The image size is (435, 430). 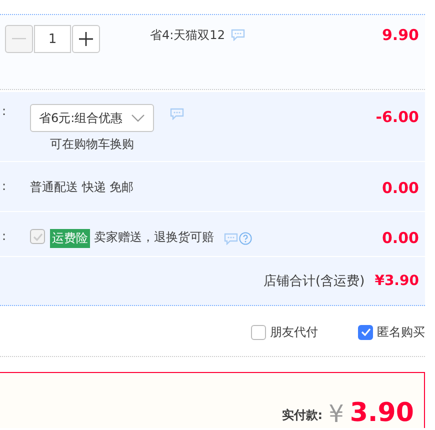 I want to click on plus-icon, so click(x=86, y=39).